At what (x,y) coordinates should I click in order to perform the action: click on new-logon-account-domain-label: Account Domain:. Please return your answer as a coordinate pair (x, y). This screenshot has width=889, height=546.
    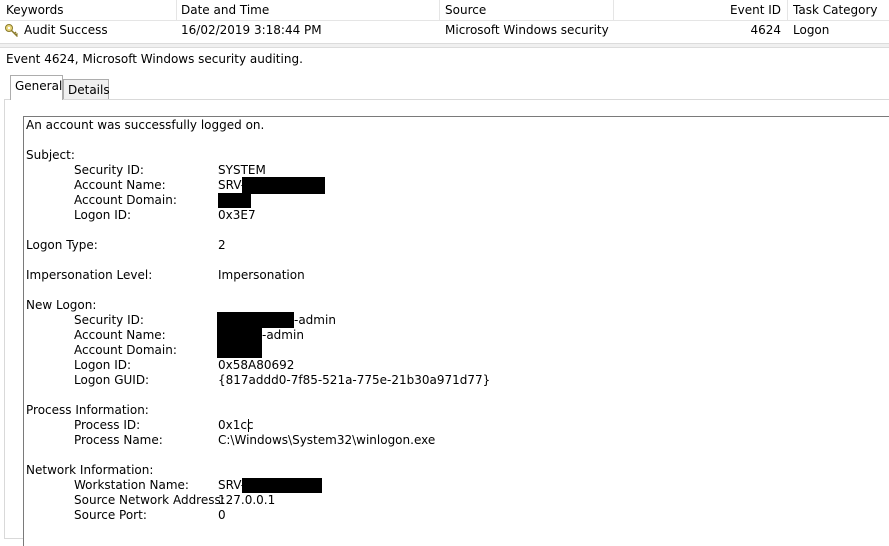
    Looking at the image, I should click on (125, 350).